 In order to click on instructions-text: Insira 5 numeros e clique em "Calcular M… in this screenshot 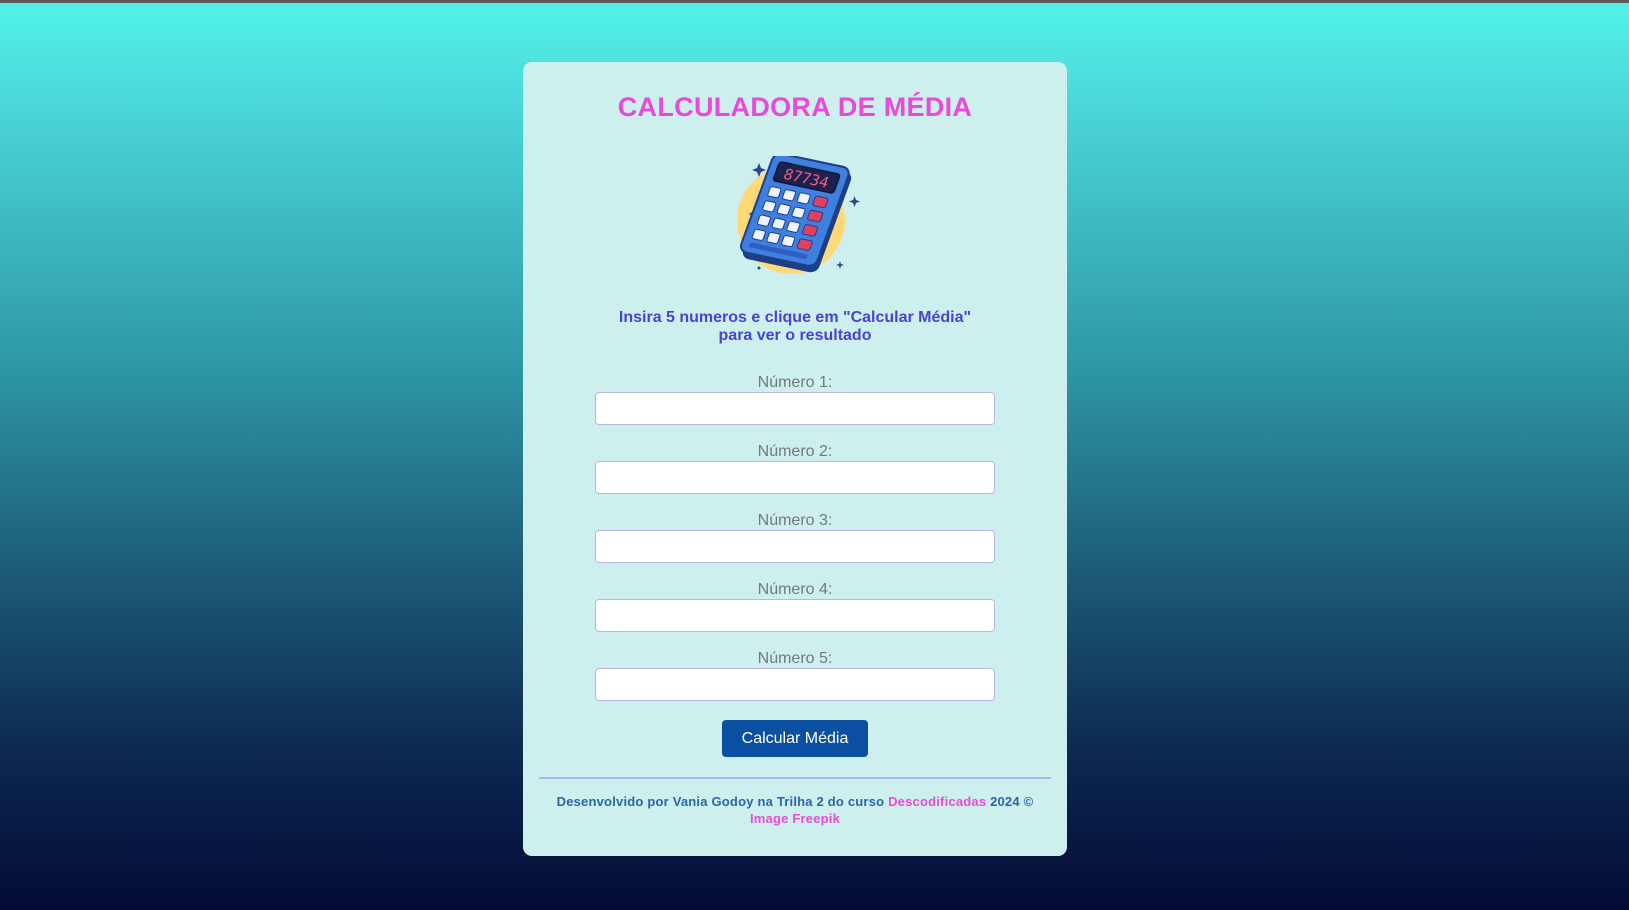, I will do `click(795, 327)`.